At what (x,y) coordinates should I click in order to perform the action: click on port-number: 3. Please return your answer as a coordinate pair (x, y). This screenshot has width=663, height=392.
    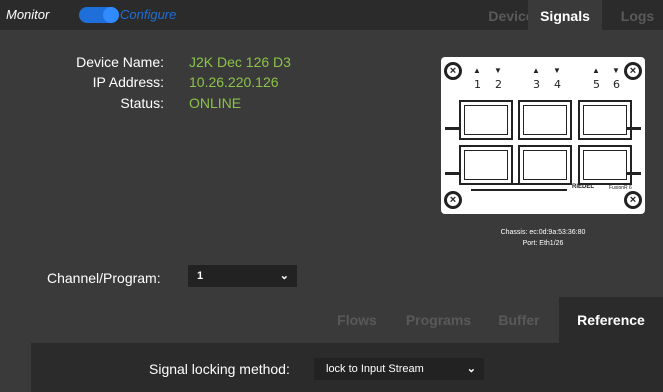
    Looking at the image, I should click on (536, 84).